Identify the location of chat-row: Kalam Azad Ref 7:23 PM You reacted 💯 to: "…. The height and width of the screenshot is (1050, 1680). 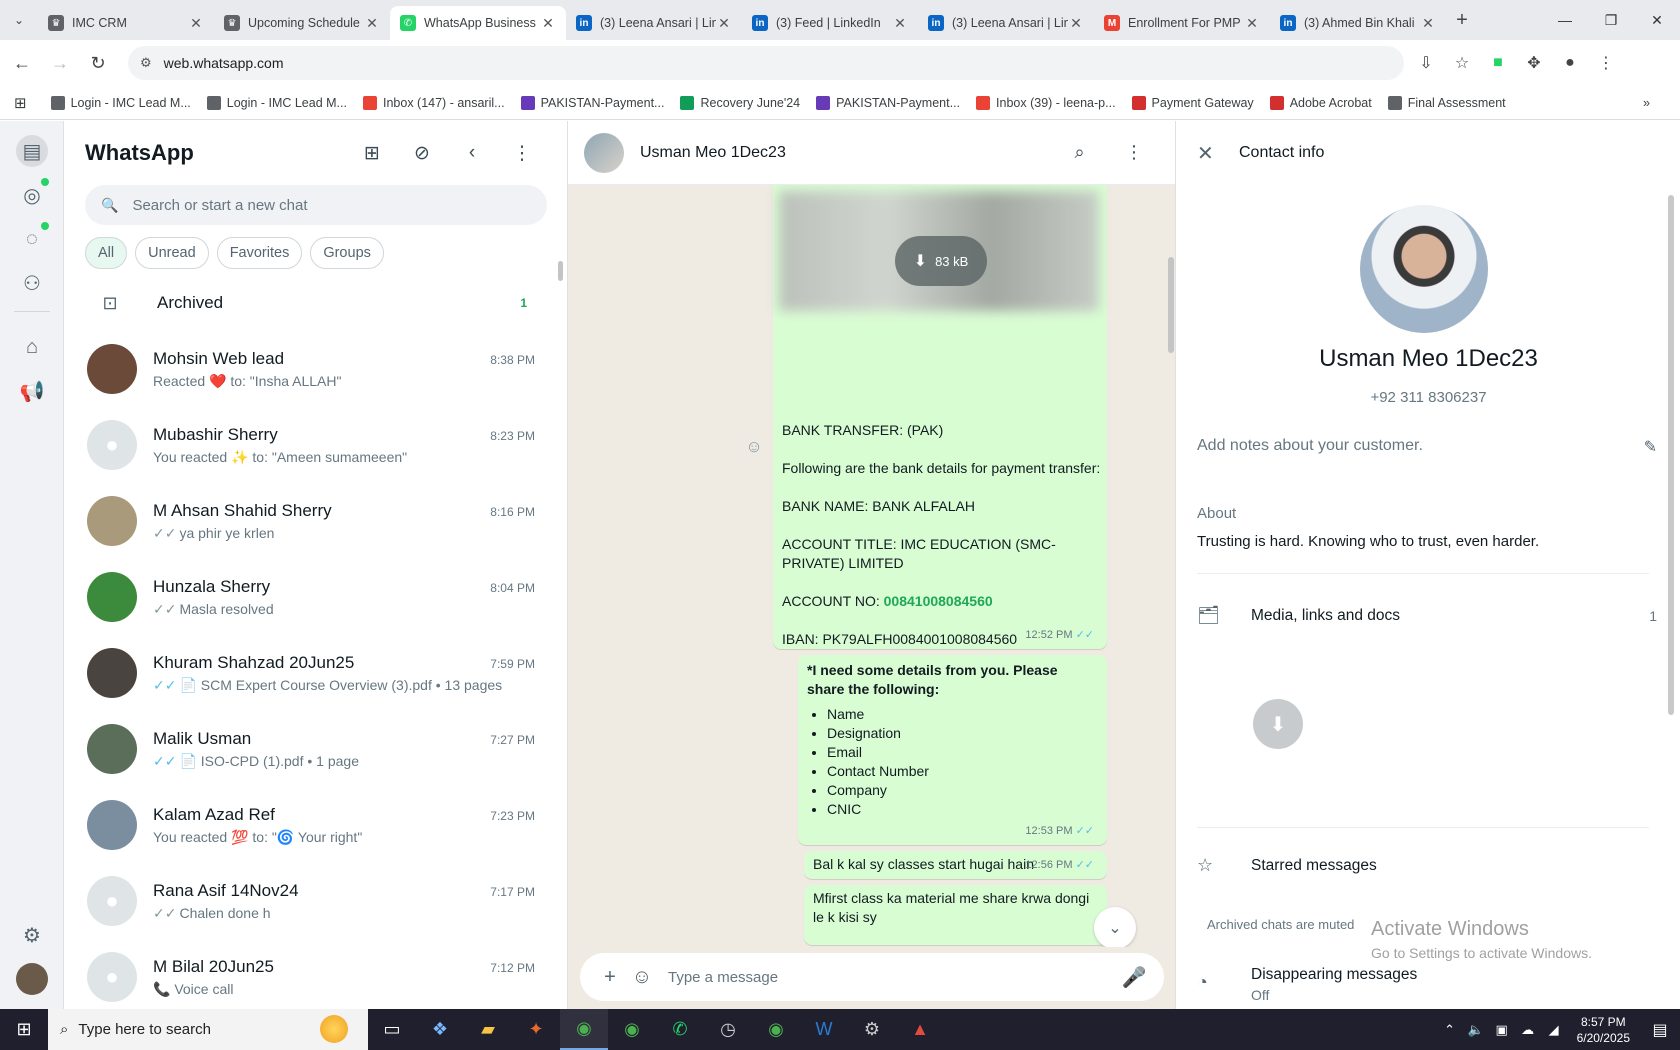
(316, 825).